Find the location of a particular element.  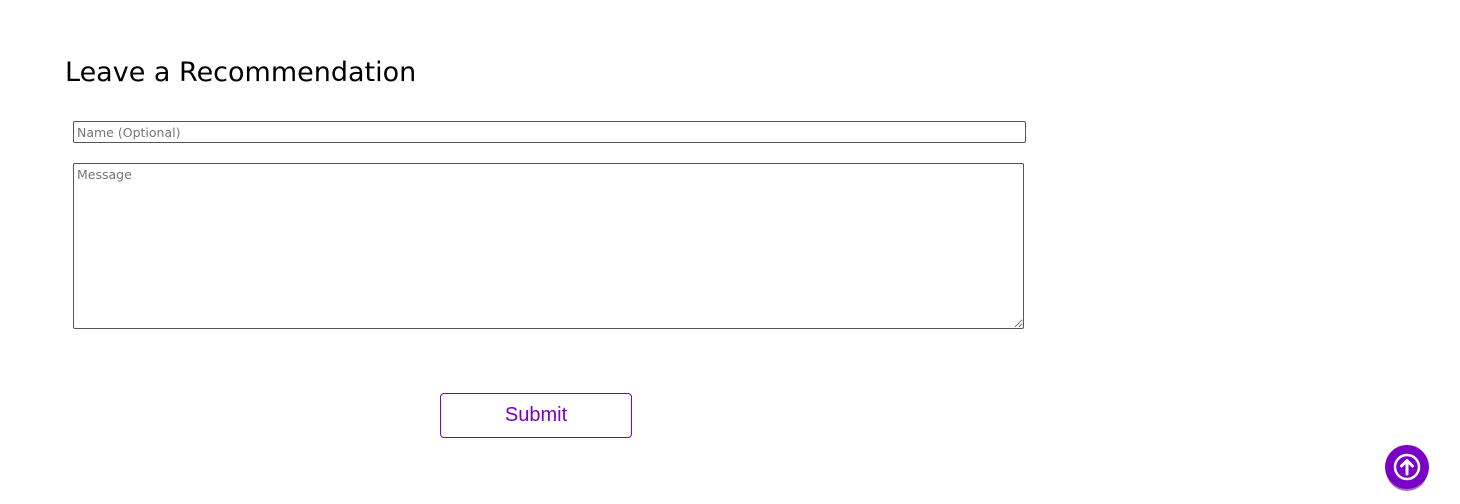

arrow-up-icon is located at coordinates (1407, 467).